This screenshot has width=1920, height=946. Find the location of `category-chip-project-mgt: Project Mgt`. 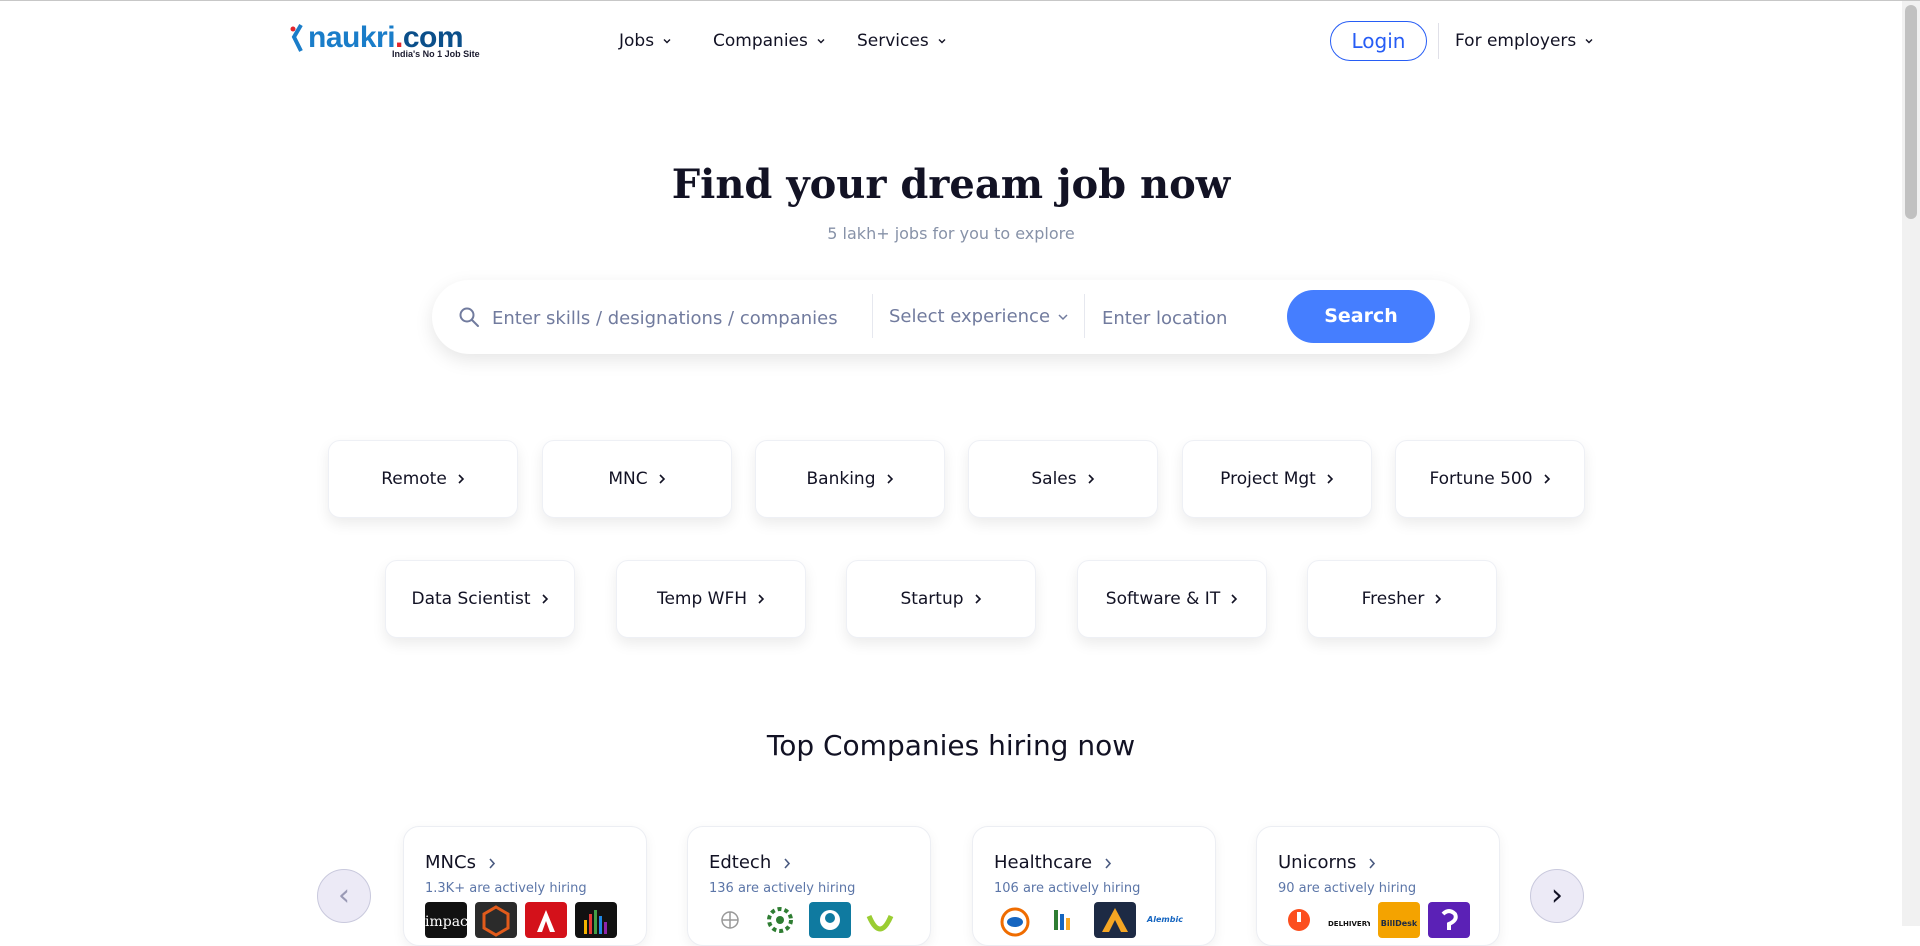

category-chip-project-mgt: Project Mgt is located at coordinates (1277, 479).